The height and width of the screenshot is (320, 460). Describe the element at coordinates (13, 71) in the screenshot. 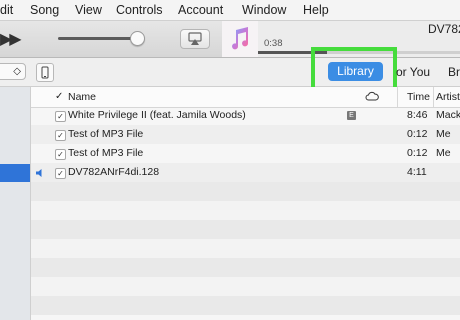

I see `media-type-select: ◇` at that location.